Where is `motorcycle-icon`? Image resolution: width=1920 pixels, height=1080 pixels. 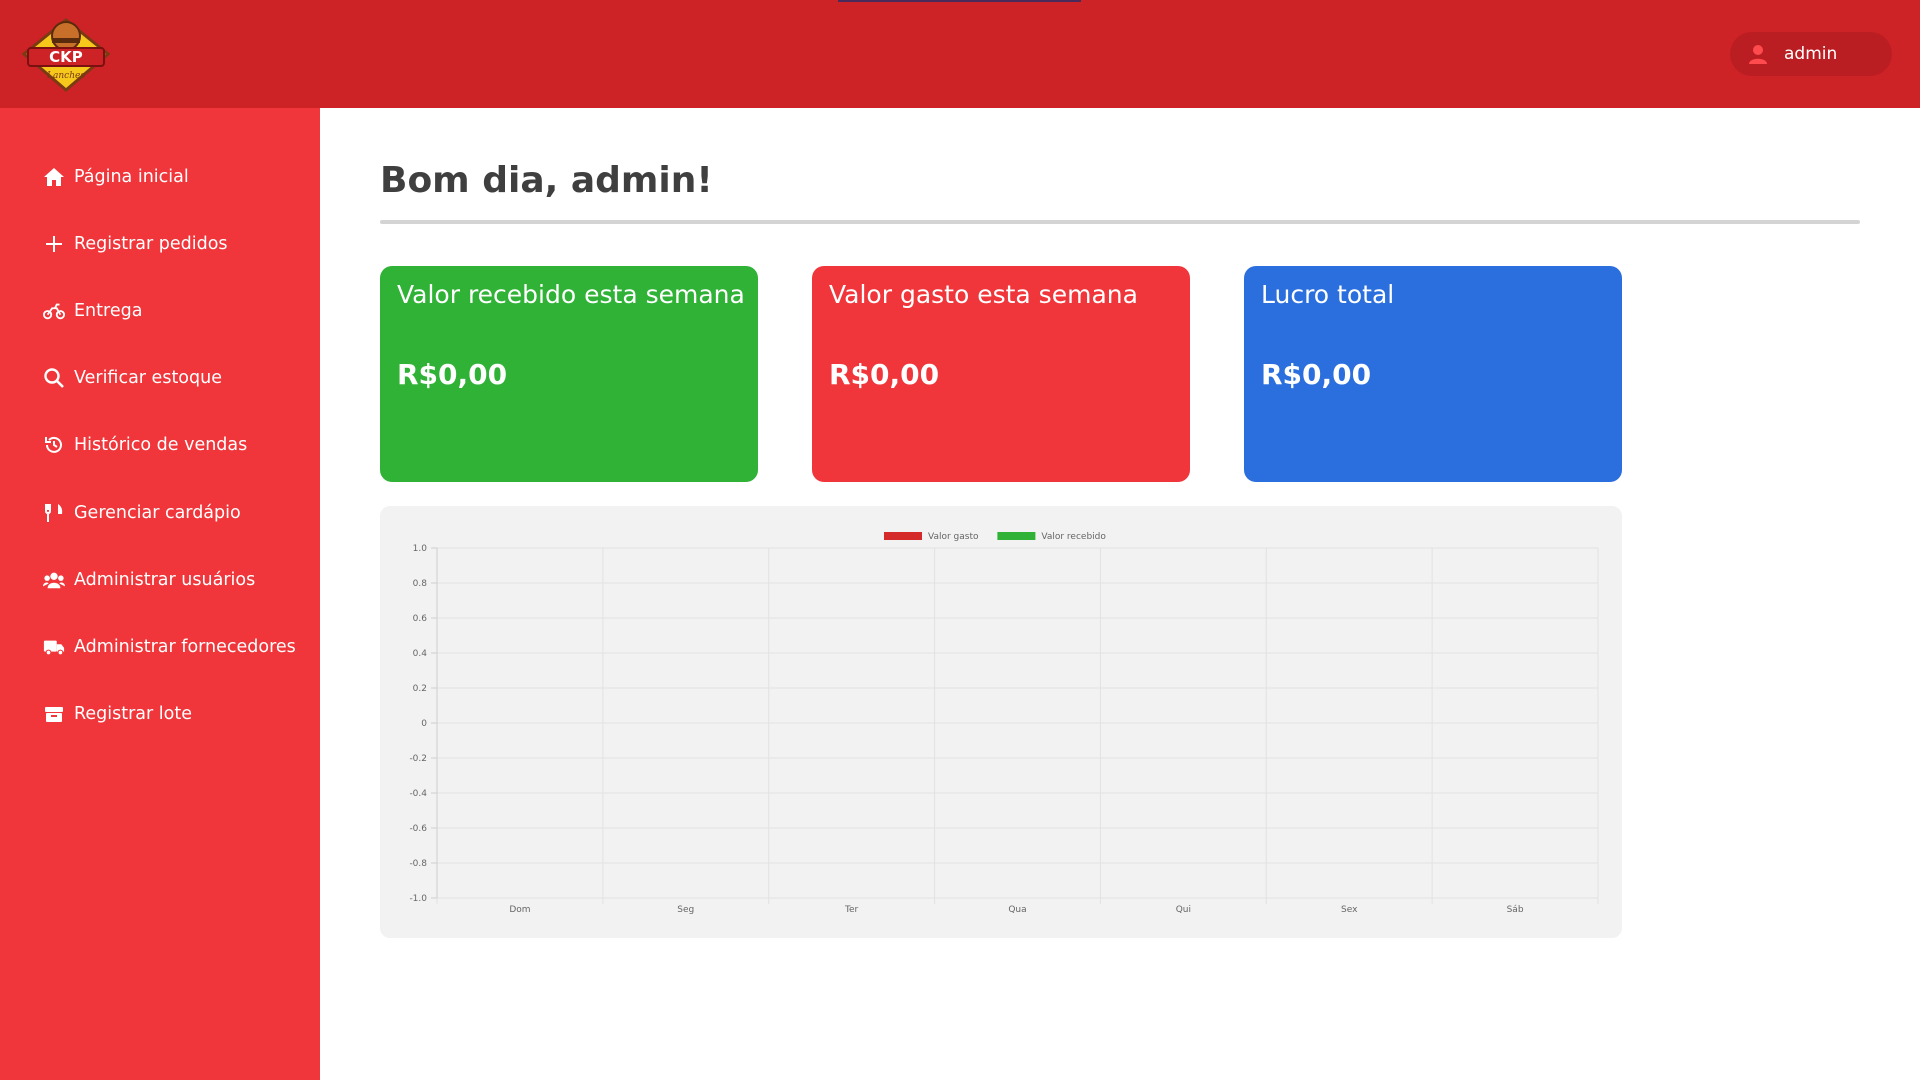
motorcycle-icon is located at coordinates (54, 311).